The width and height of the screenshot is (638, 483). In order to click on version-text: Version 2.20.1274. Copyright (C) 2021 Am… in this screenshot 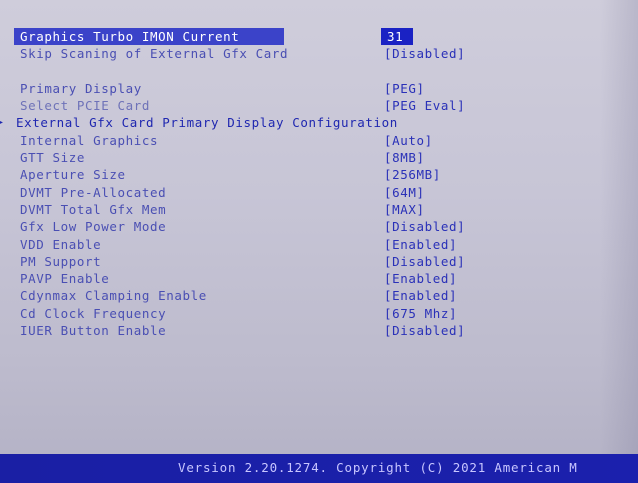, I will do `click(378, 467)`.